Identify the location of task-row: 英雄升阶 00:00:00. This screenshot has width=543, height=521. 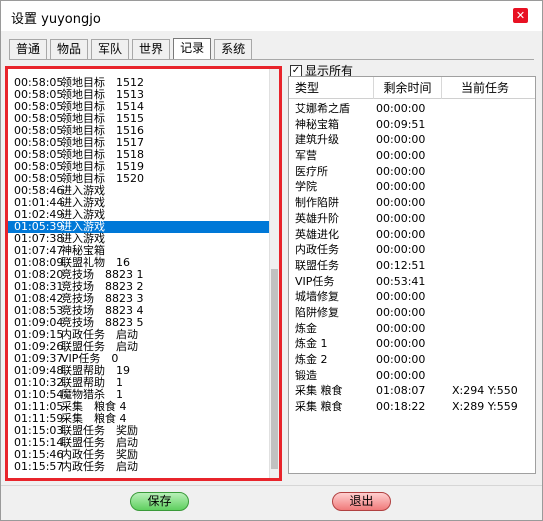
(412, 219).